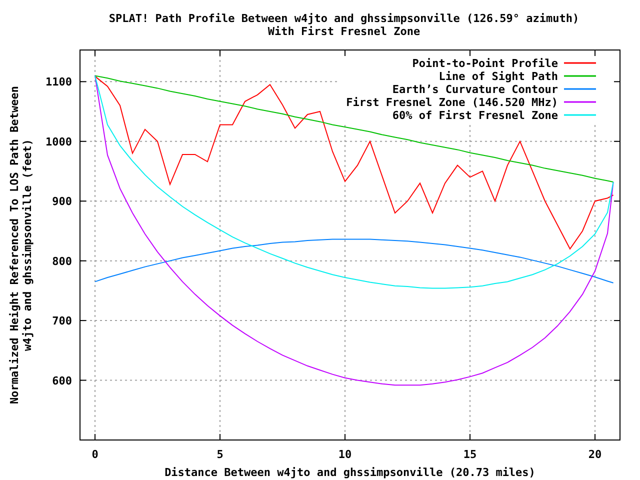 The image size is (640, 480). I want to click on x-tick-label: 0, so click(95, 454).